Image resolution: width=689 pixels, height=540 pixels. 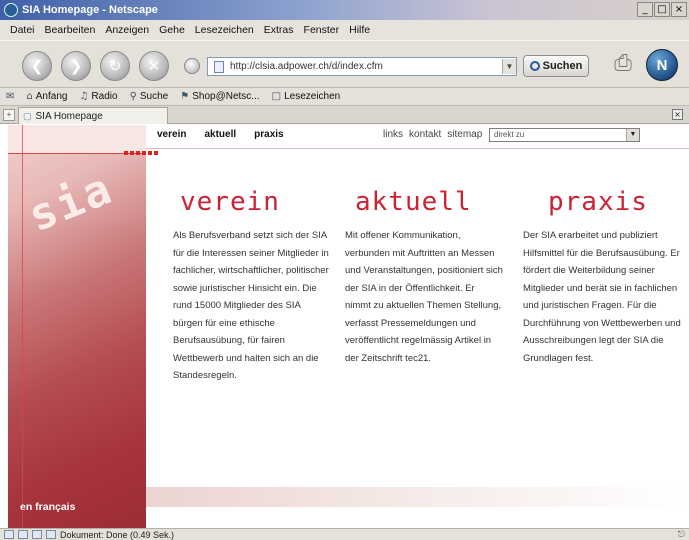 What do you see at coordinates (23, 534) in the screenshot?
I see `mail-status-icon` at bounding box center [23, 534].